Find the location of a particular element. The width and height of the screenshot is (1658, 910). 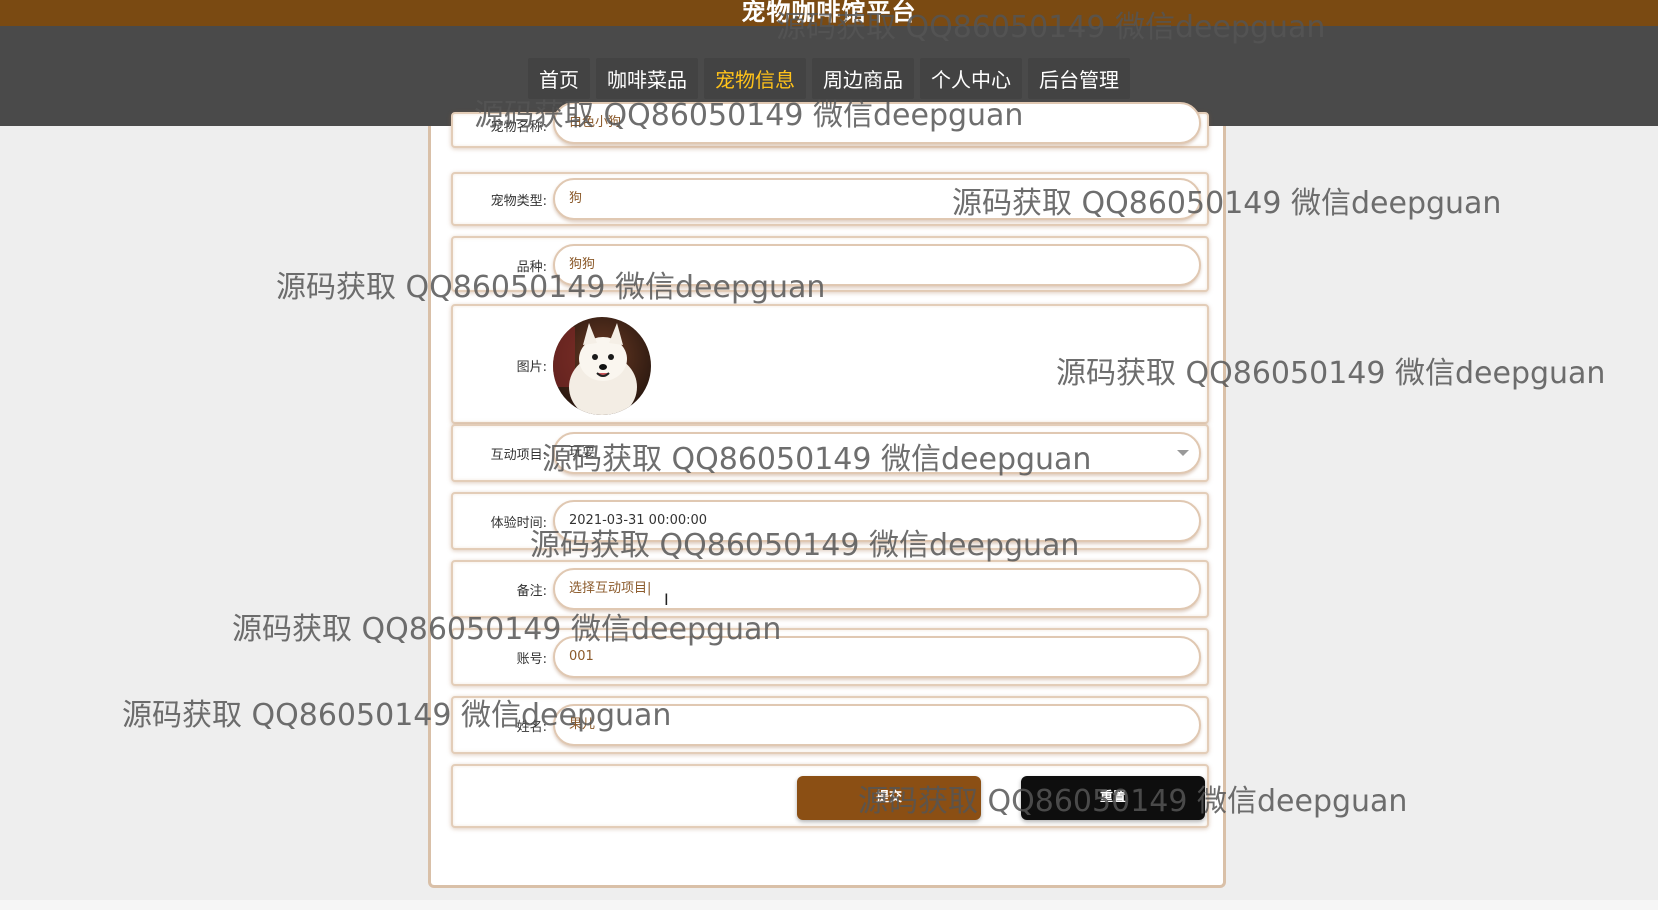

submit-button: 提交 is located at coordinates (889, 798).